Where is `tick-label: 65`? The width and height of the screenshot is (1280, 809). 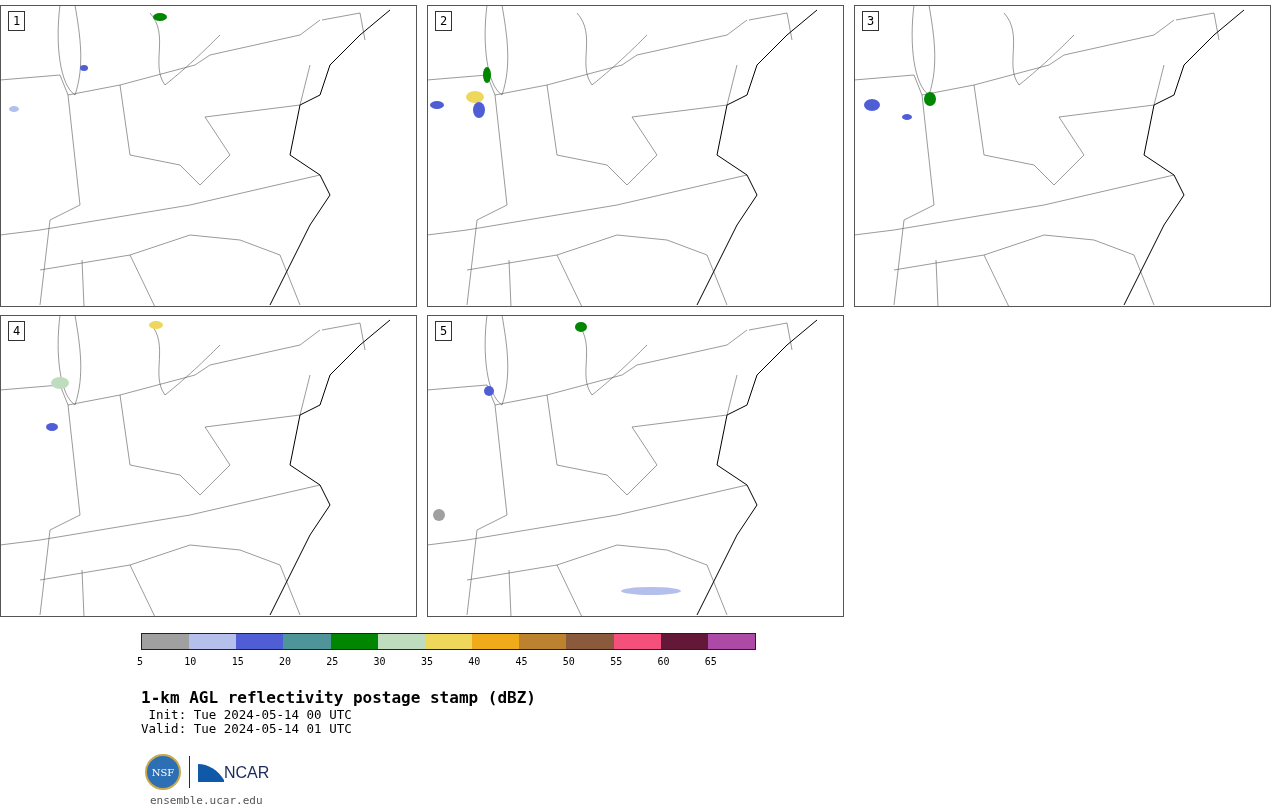
tick-label: 65 is located at coordinates (710, 662).